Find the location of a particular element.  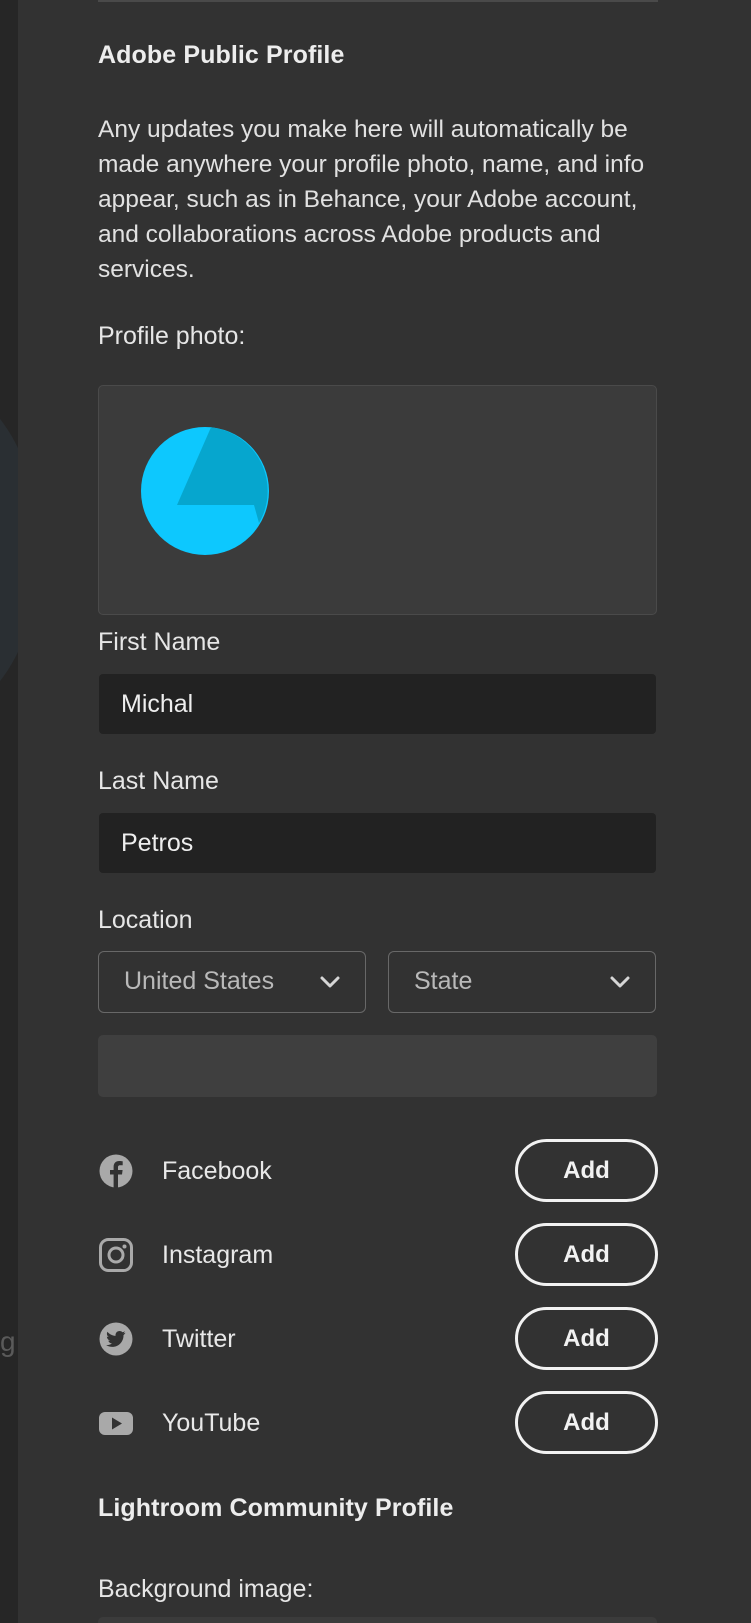

profile-photo-label: Profile photo: is located at coordinates (172, 336).